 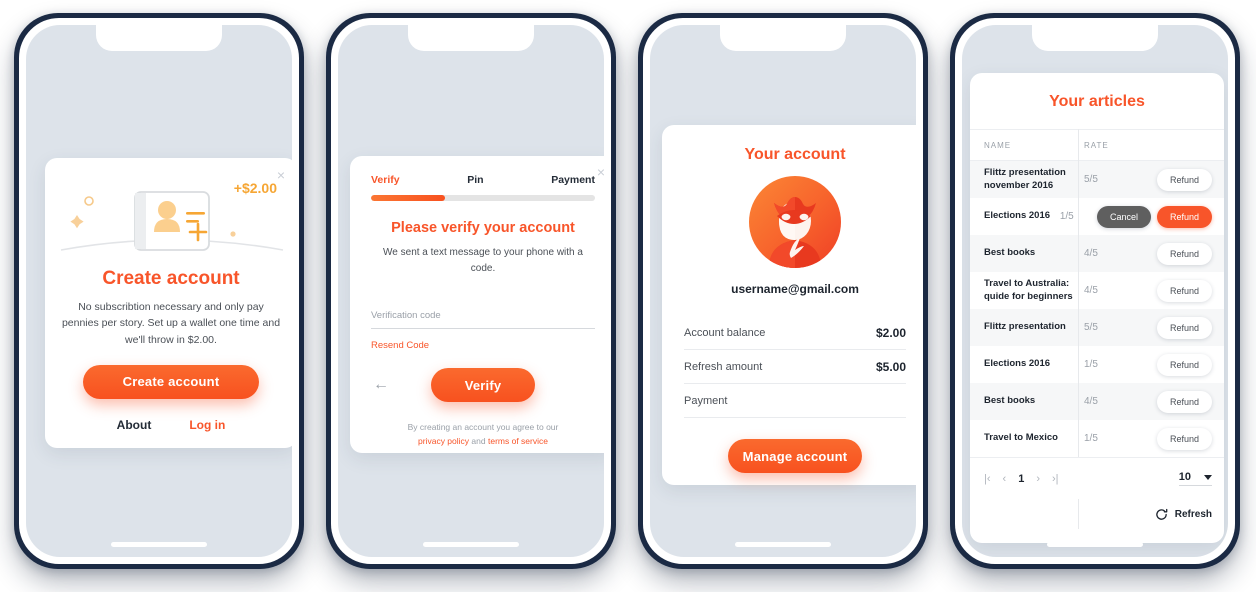 I want to click on page-title: Create account, so click(x=171, y=278).